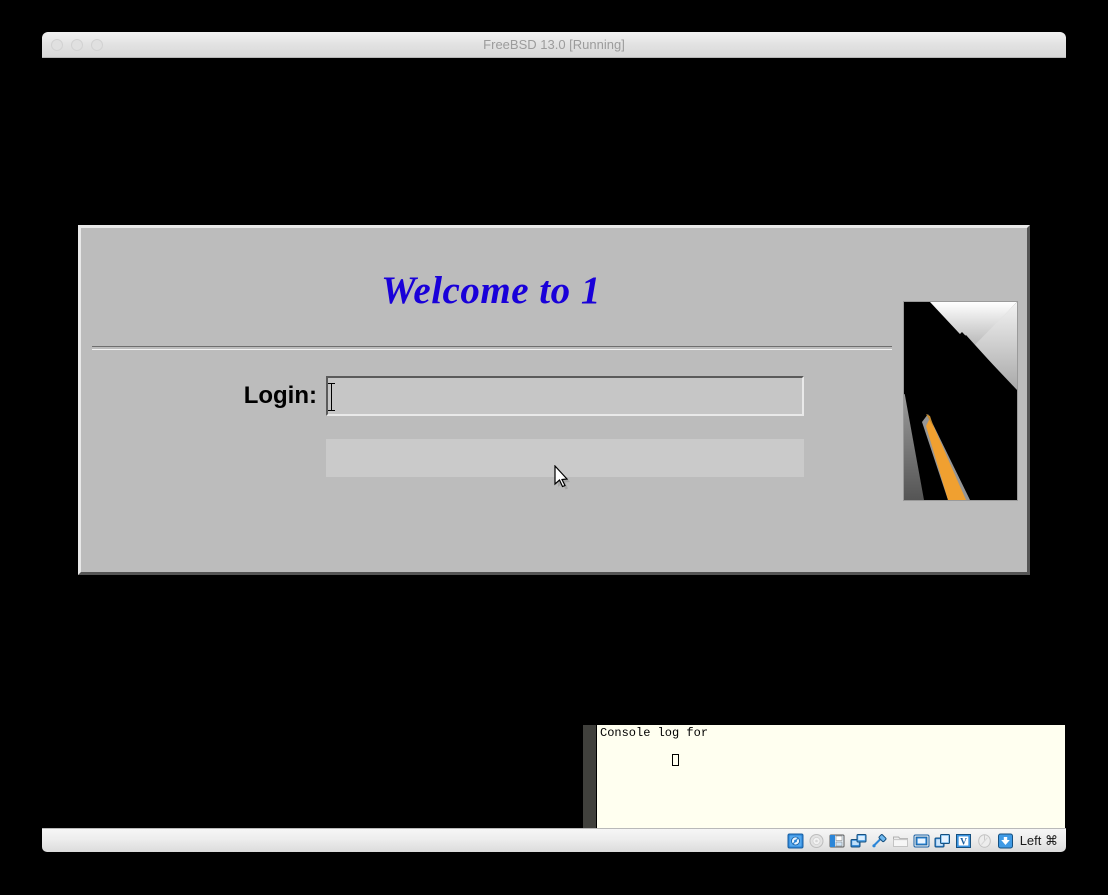 This screenshot has height=895, width=1108. Describe the element at coordinates (1038, 840) in the screenshot. I see `host-key-indicator: Left ⌘` at that location.